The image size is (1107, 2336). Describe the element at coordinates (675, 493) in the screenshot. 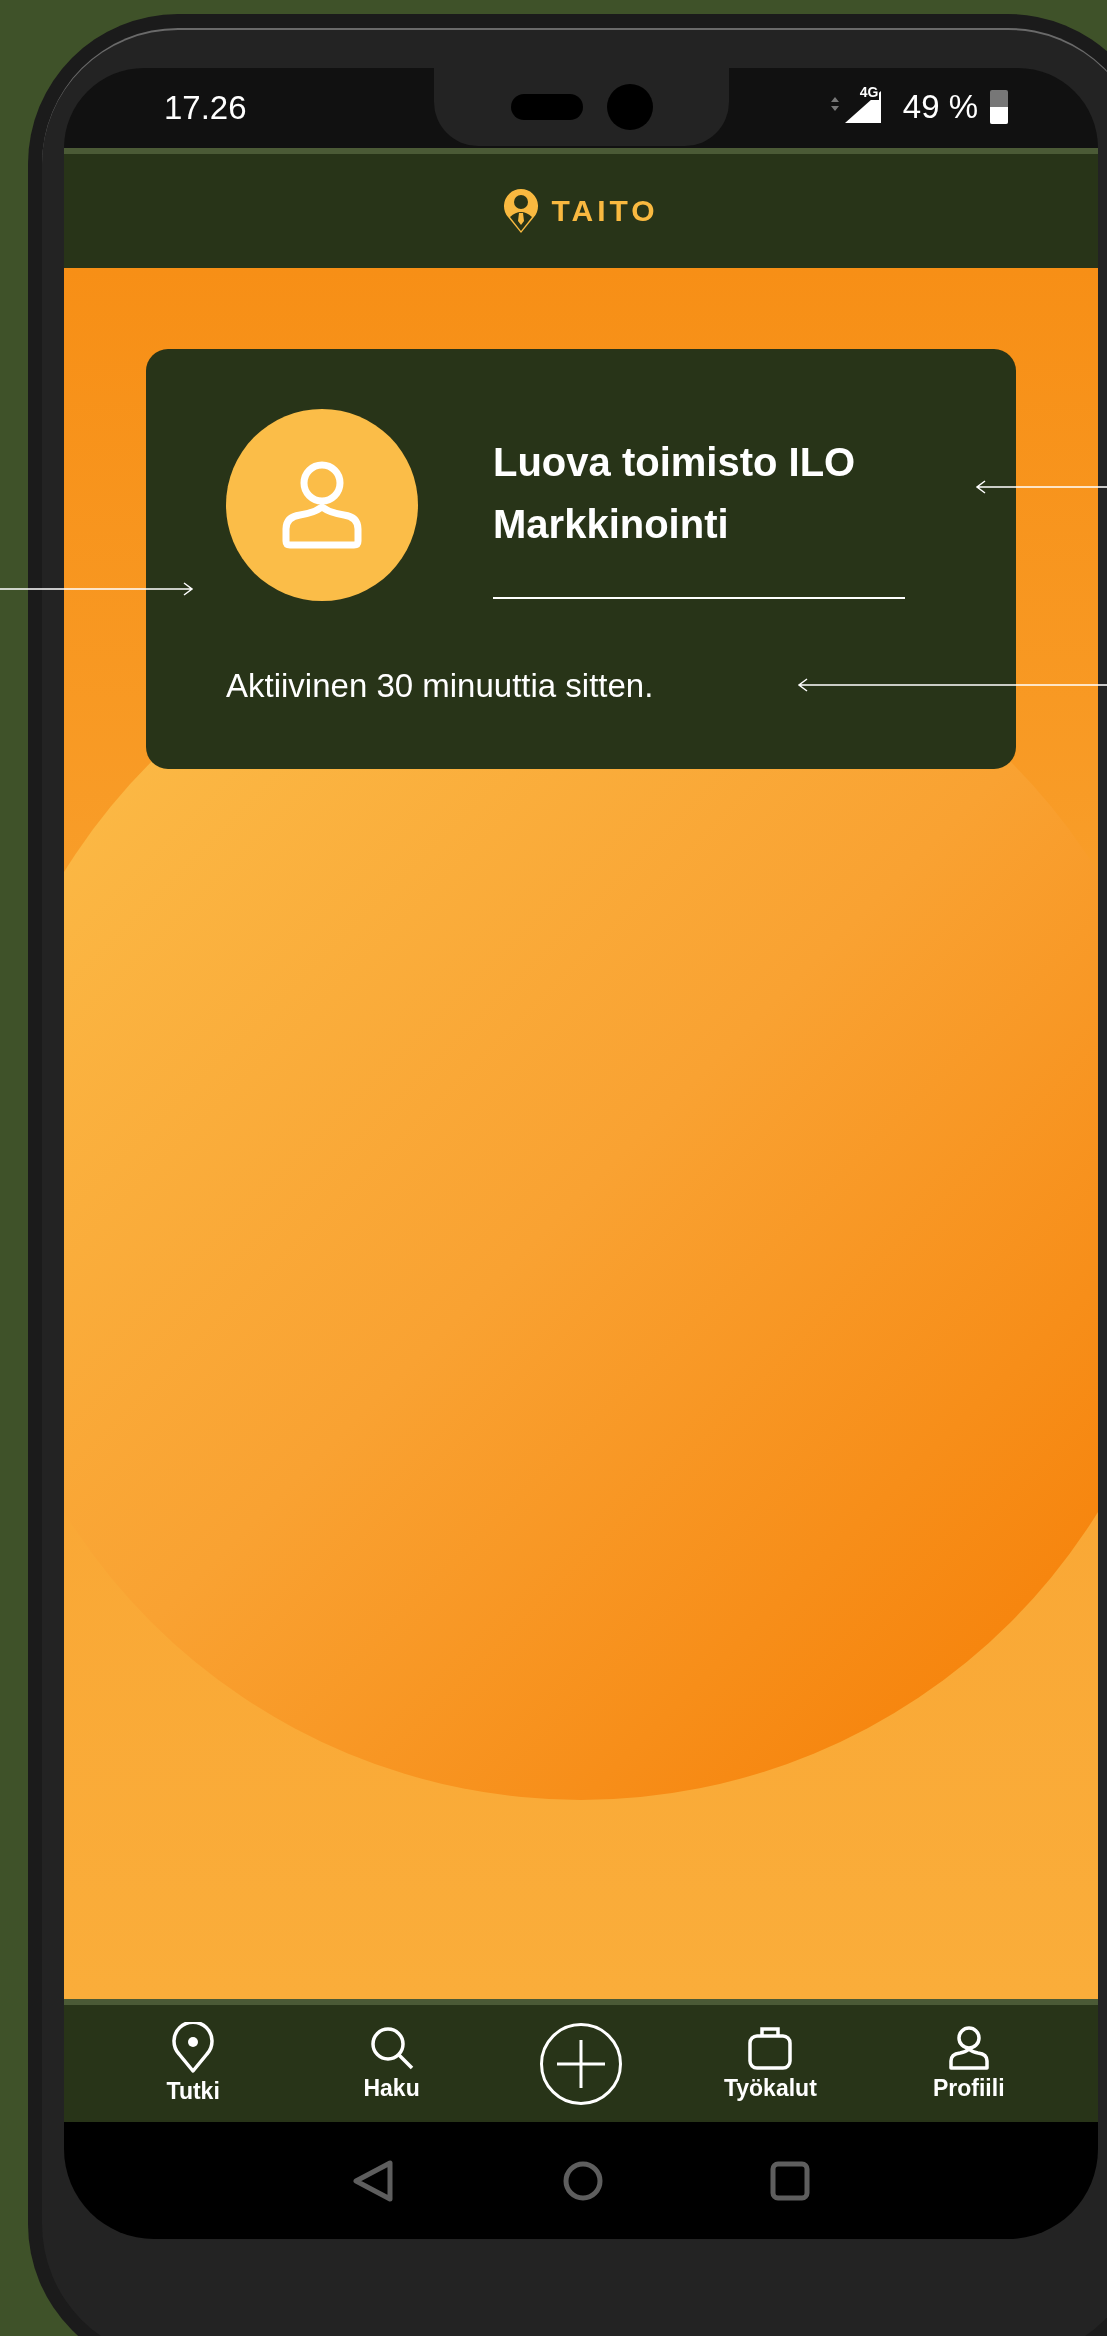

I see `company-name: Luova toimisto ILO Markkinointi` at that location.